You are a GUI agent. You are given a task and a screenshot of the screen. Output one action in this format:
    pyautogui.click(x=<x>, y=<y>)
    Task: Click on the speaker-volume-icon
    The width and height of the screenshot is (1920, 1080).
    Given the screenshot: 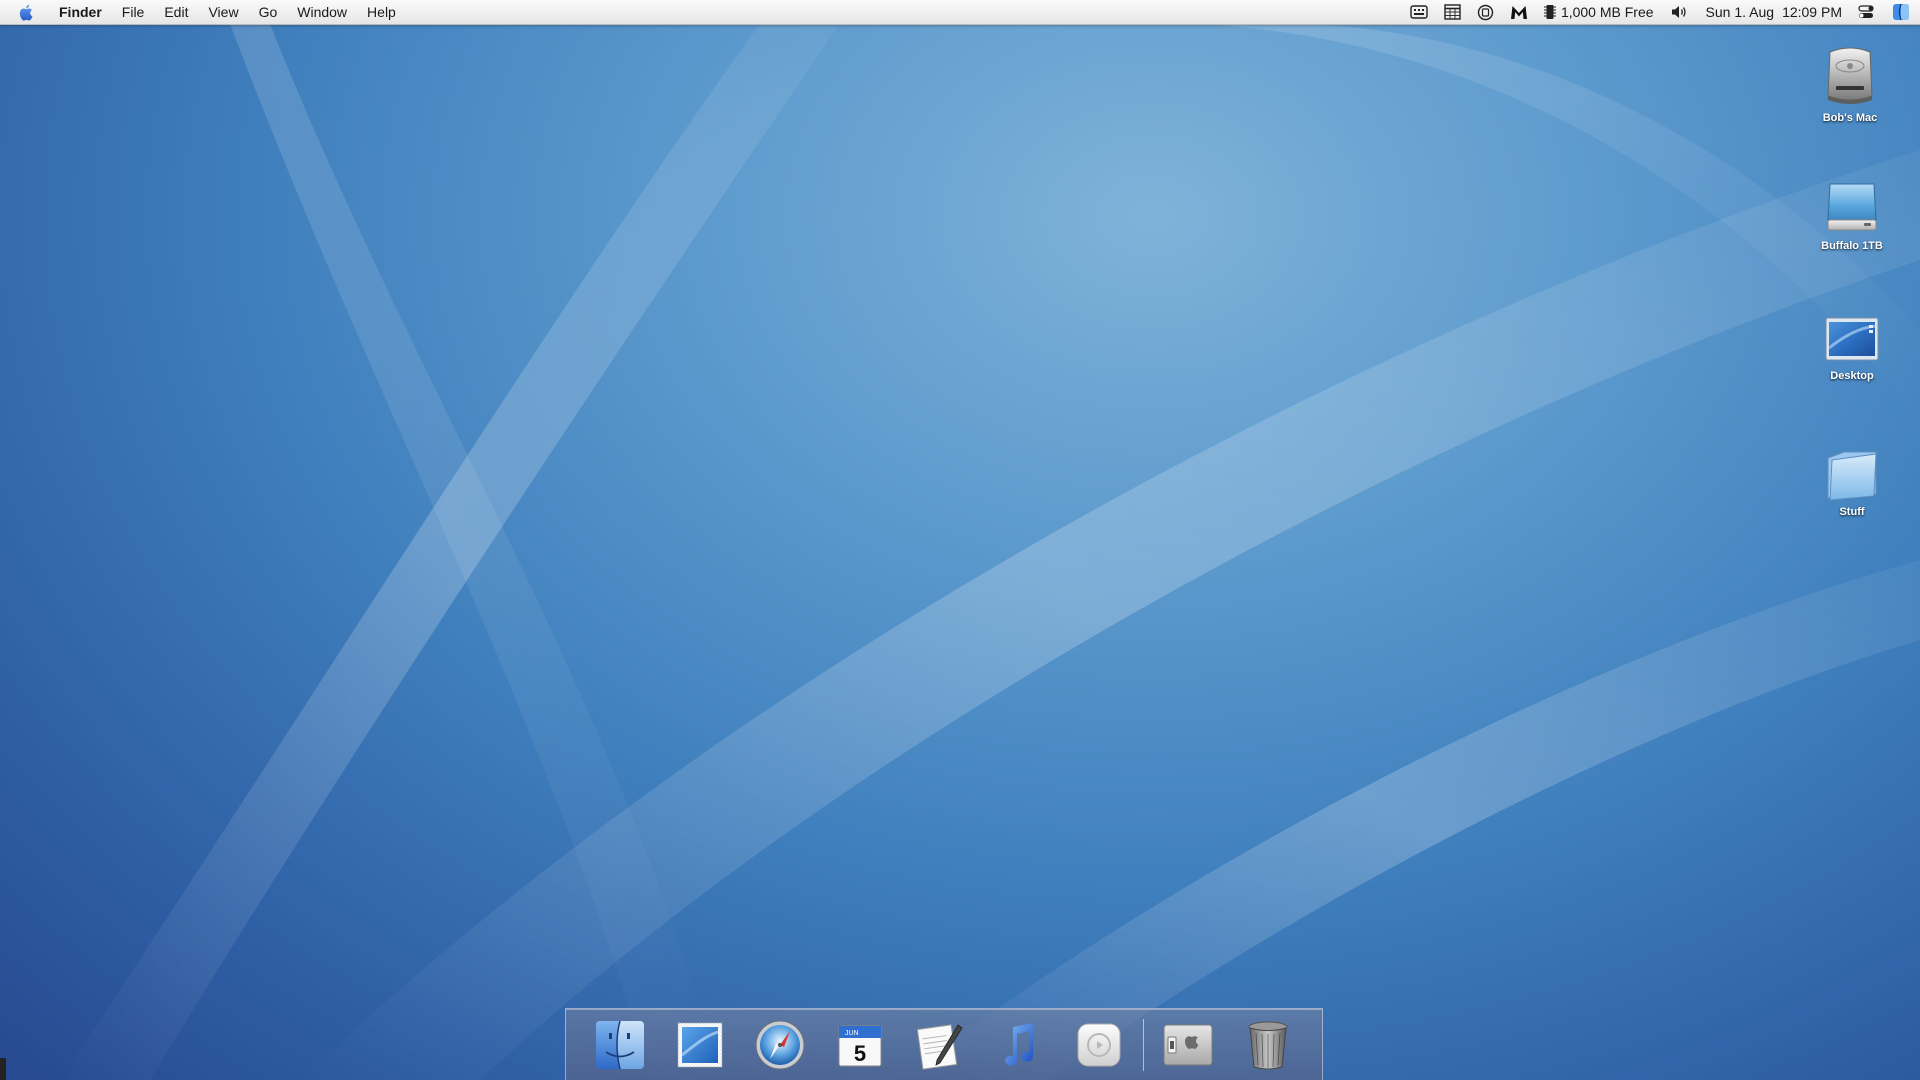 What is the action you would take?
    pyautogui.click(x=1678, y=12)
    